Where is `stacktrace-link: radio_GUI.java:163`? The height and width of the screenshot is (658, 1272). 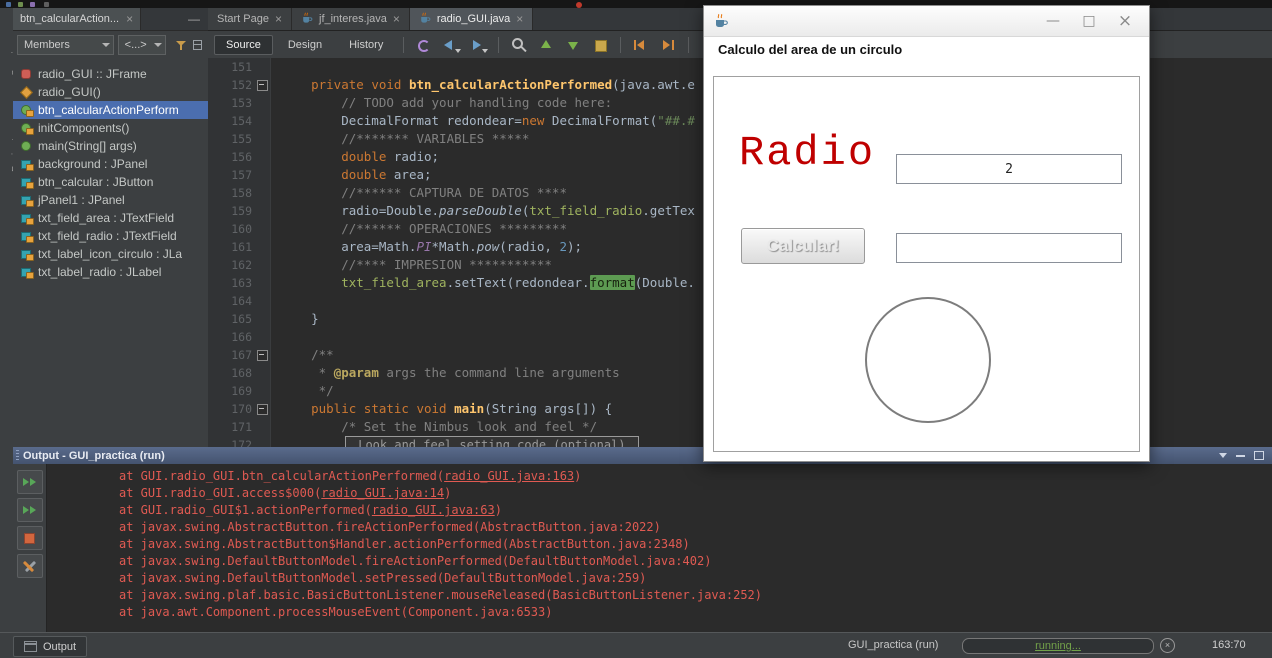
stacktrace-link: radio_GUI.java:163 is located at coordinates (509, 476).